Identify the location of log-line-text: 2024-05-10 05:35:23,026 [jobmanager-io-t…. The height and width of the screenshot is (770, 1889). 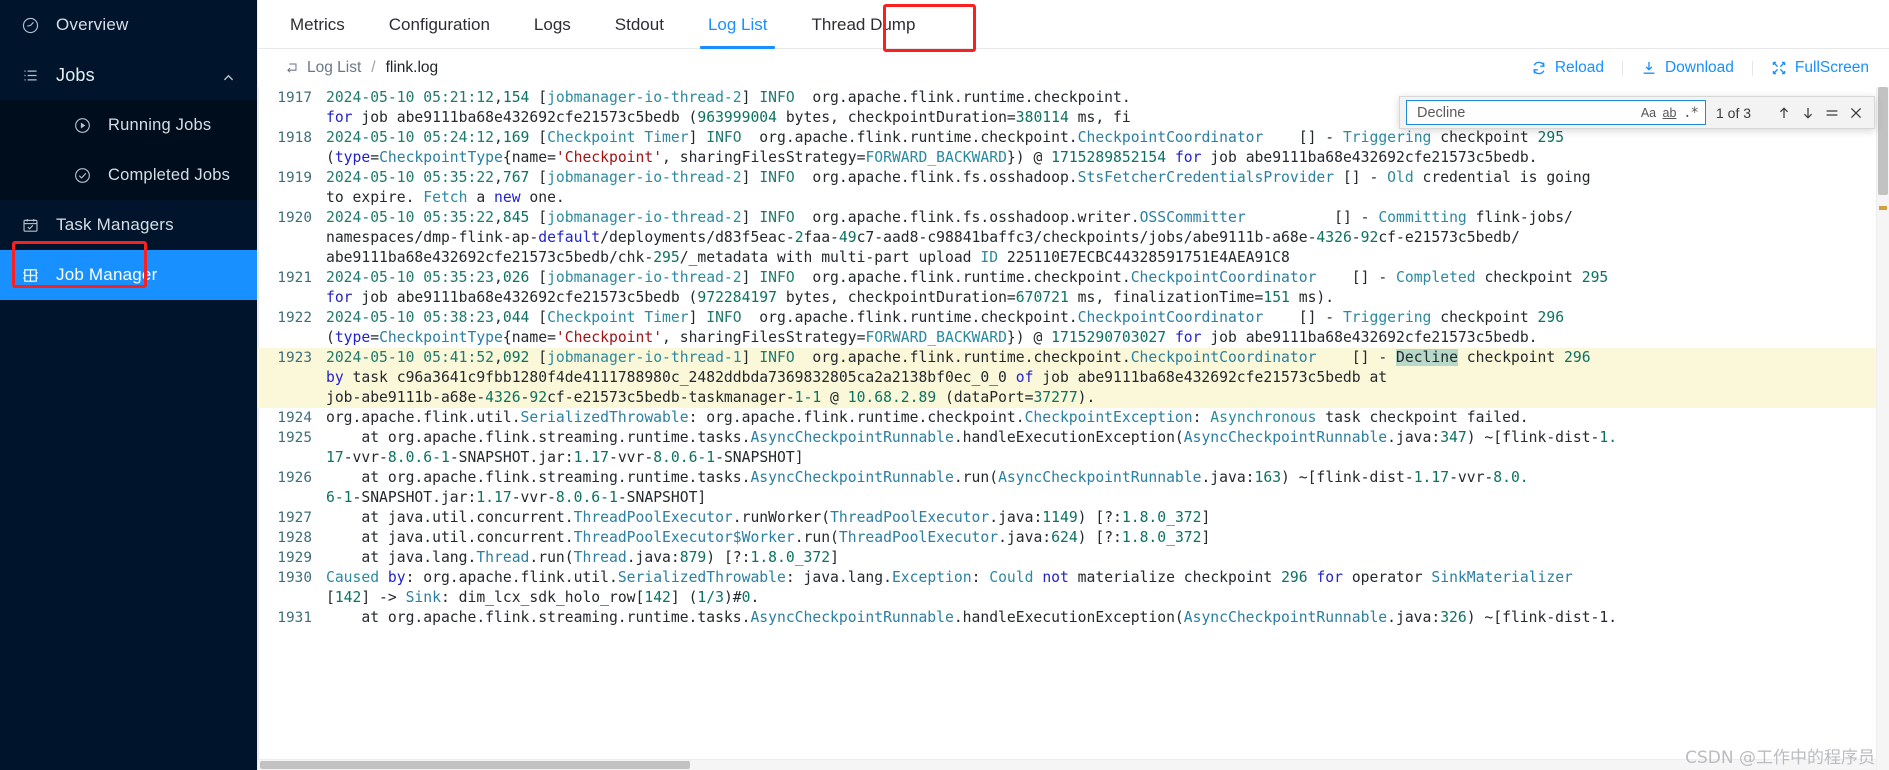
(1101, 288).